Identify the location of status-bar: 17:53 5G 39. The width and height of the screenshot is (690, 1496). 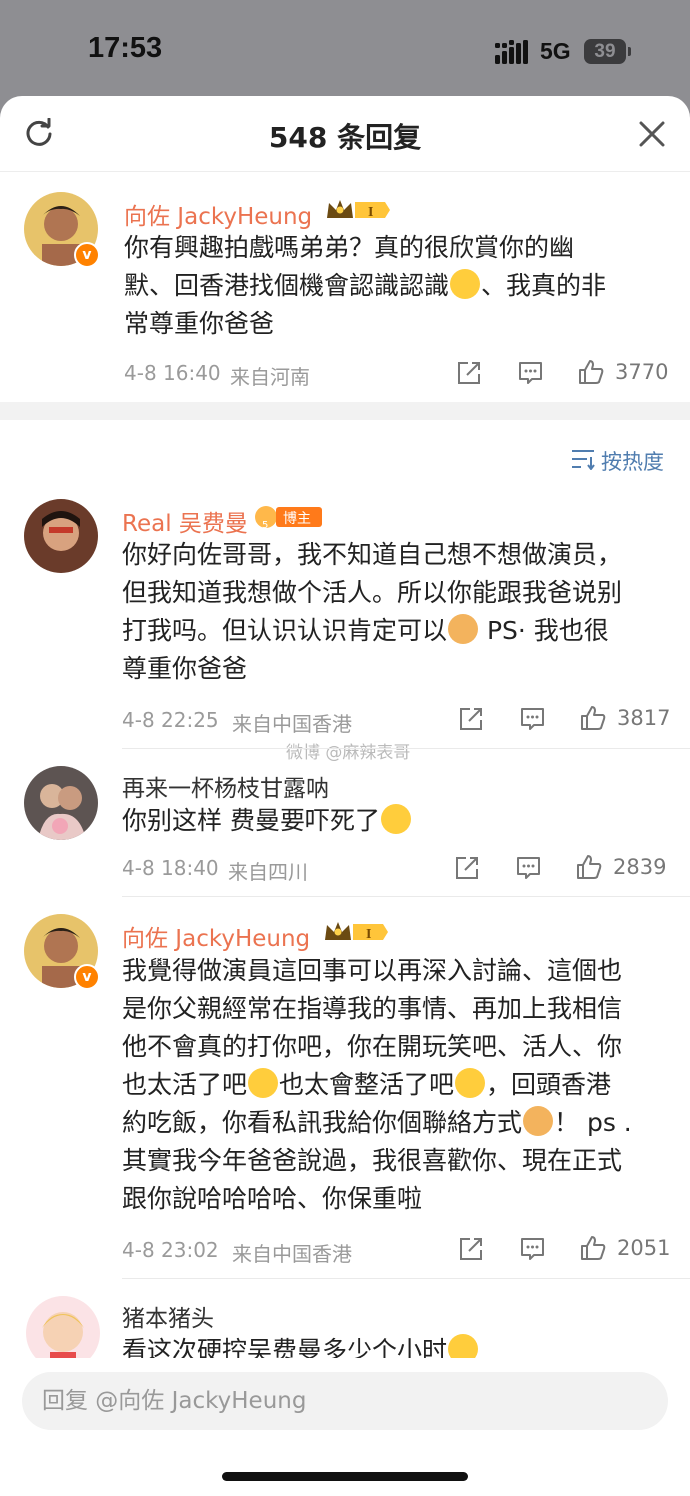
(345, 48).